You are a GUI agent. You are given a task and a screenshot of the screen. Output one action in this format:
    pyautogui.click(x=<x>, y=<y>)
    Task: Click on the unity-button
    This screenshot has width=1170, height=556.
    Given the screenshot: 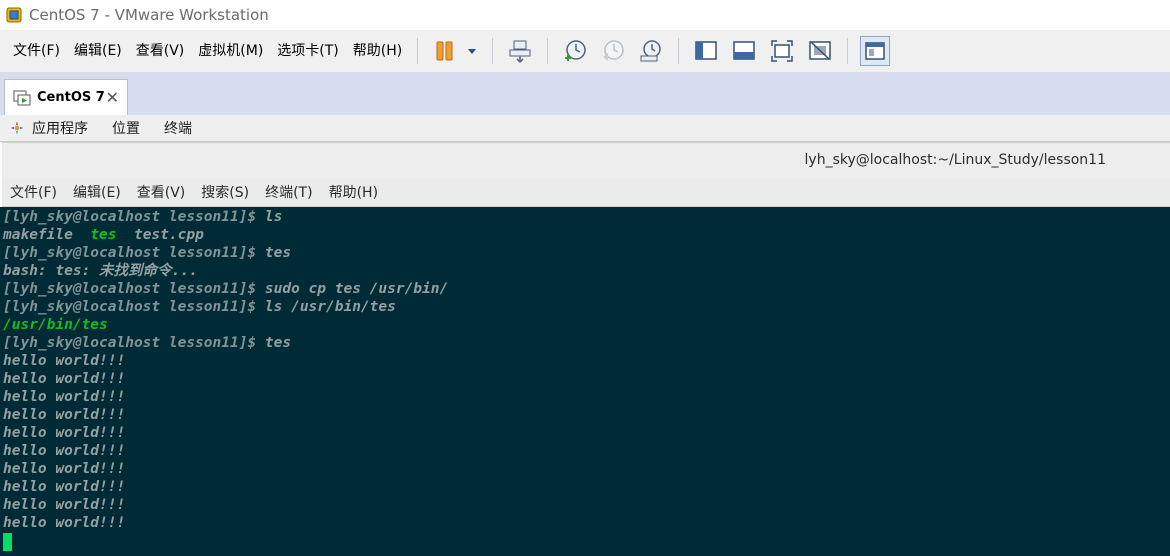 What is the action you would take?
    pyautogui.click(x=820, y=51)
    